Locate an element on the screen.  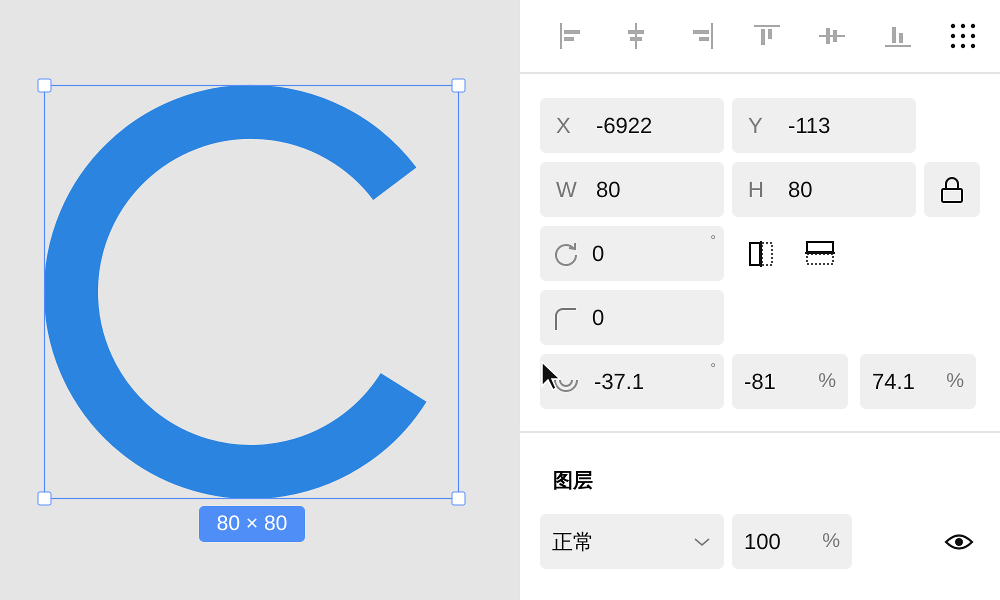
rotation-field: 0 ° is located at coordinates (632, 253).